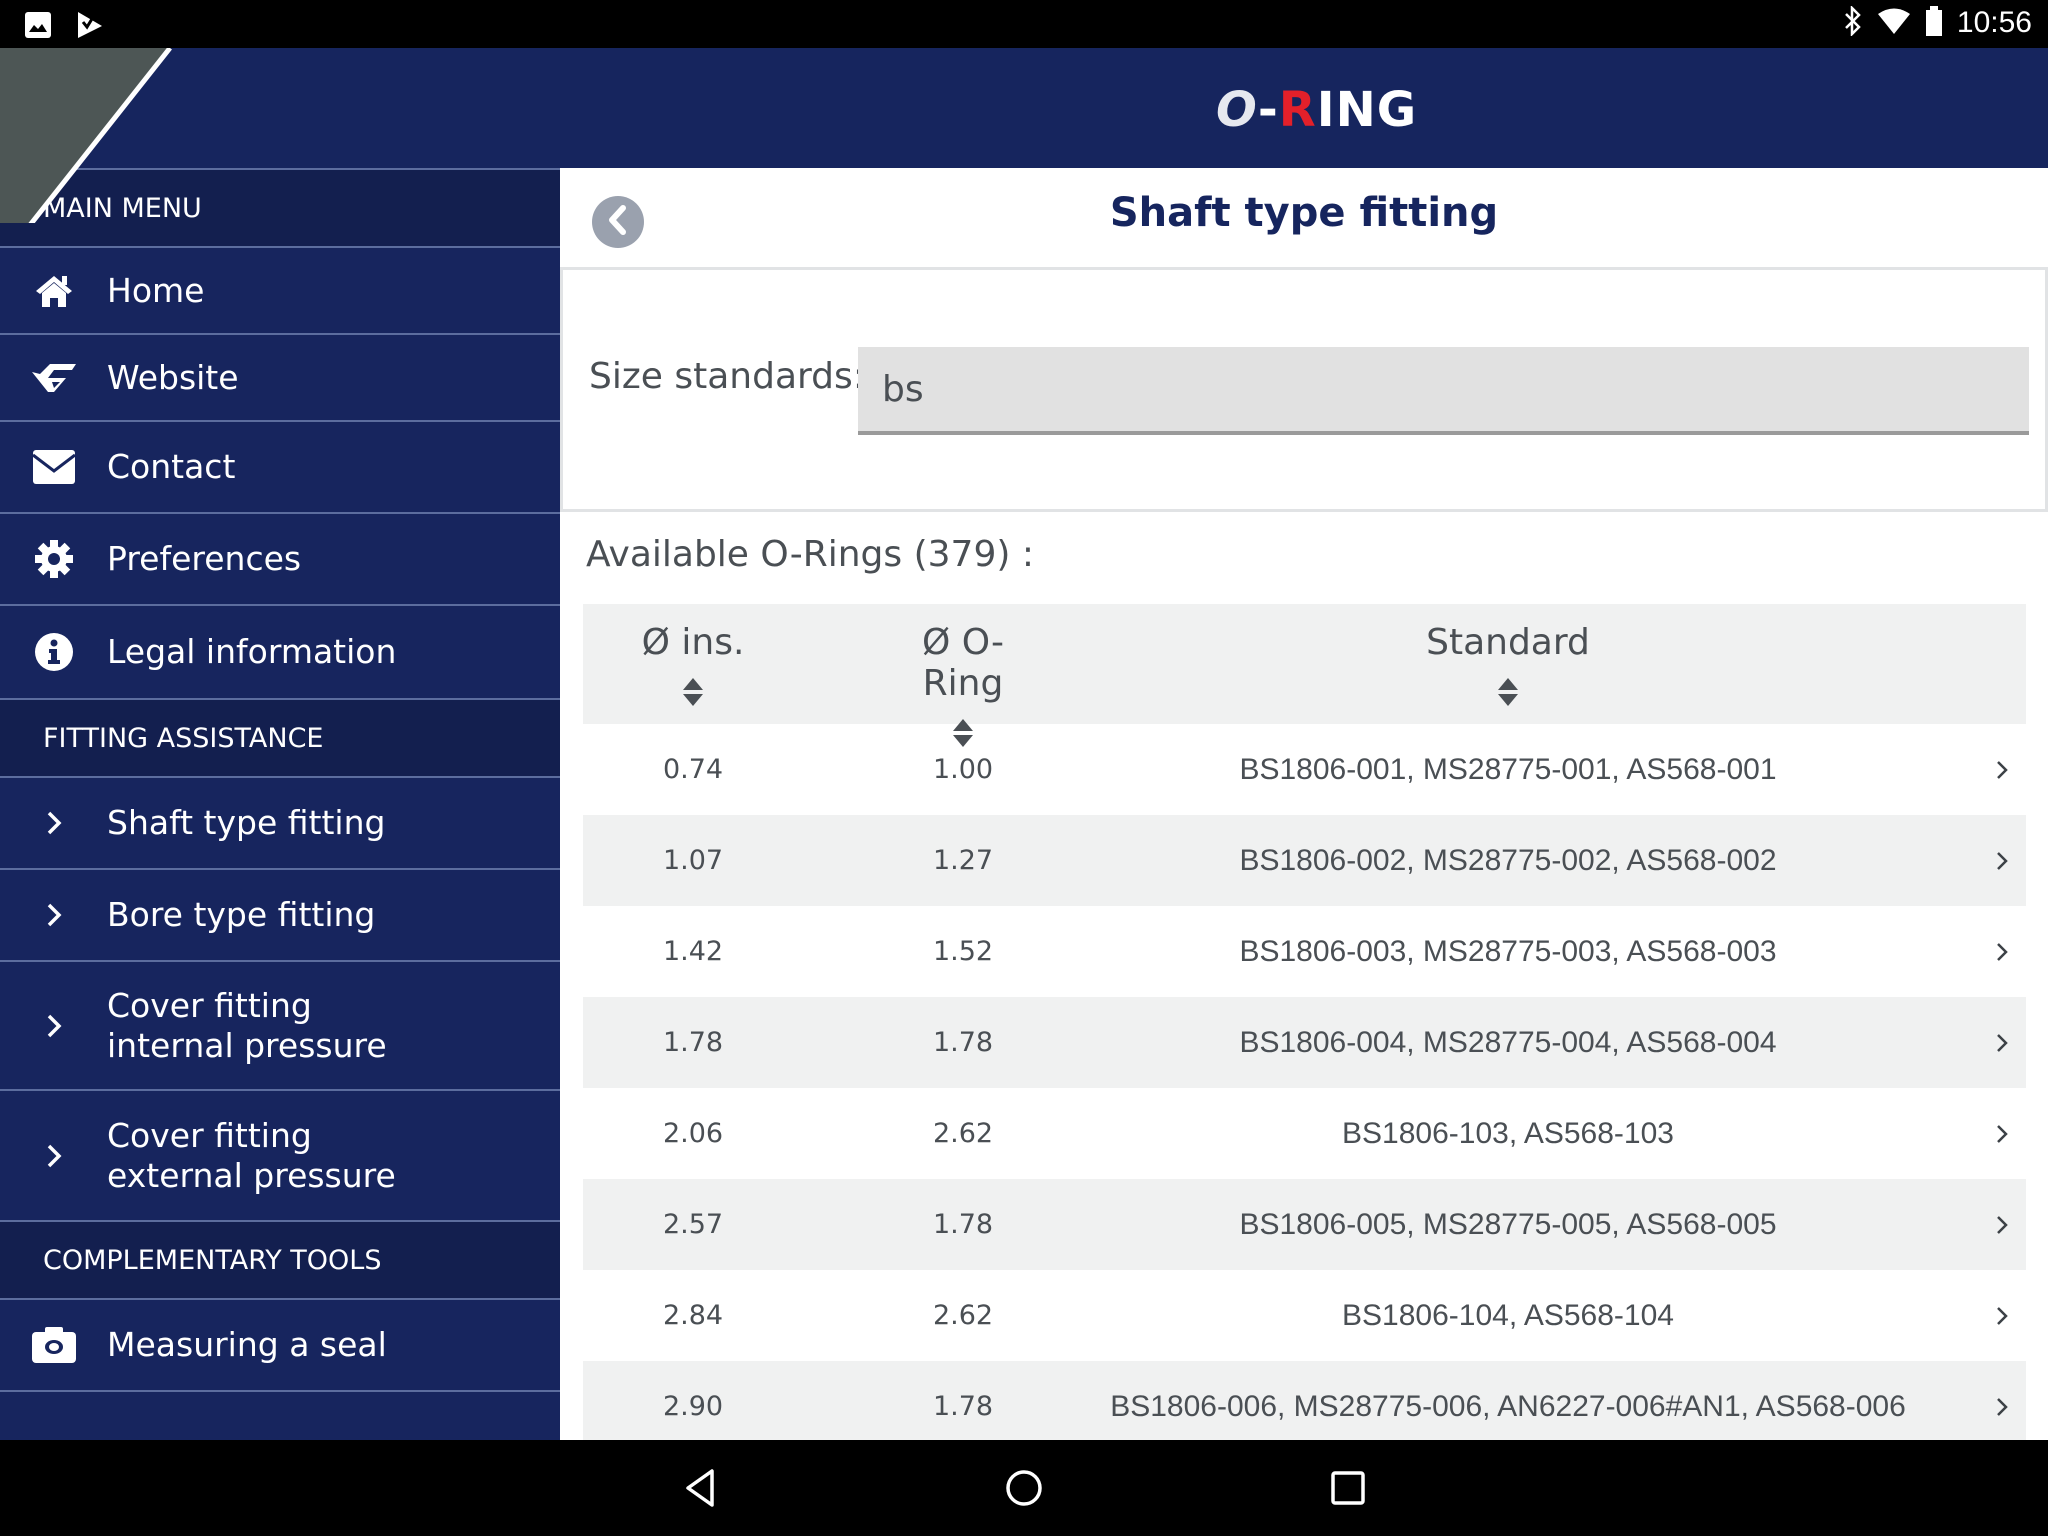 This screenshot has width=2048, height=1536. I want to click on sidebar-item-home: Home, so click(280, 291).